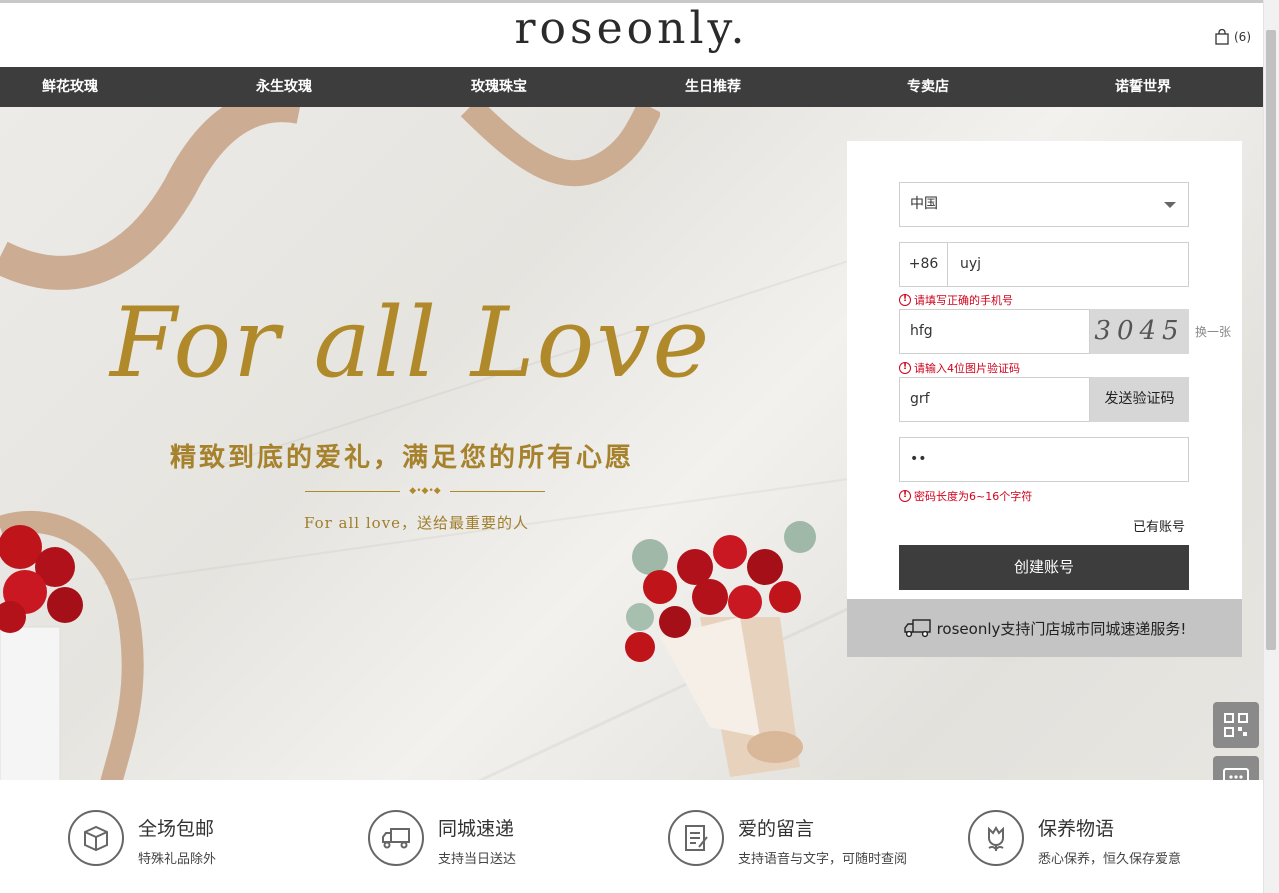  What do you see at coordinates (1159, 525) in the screenshot?
I see `have-account-link: 已有账号` at bounding box center [1159, 525].